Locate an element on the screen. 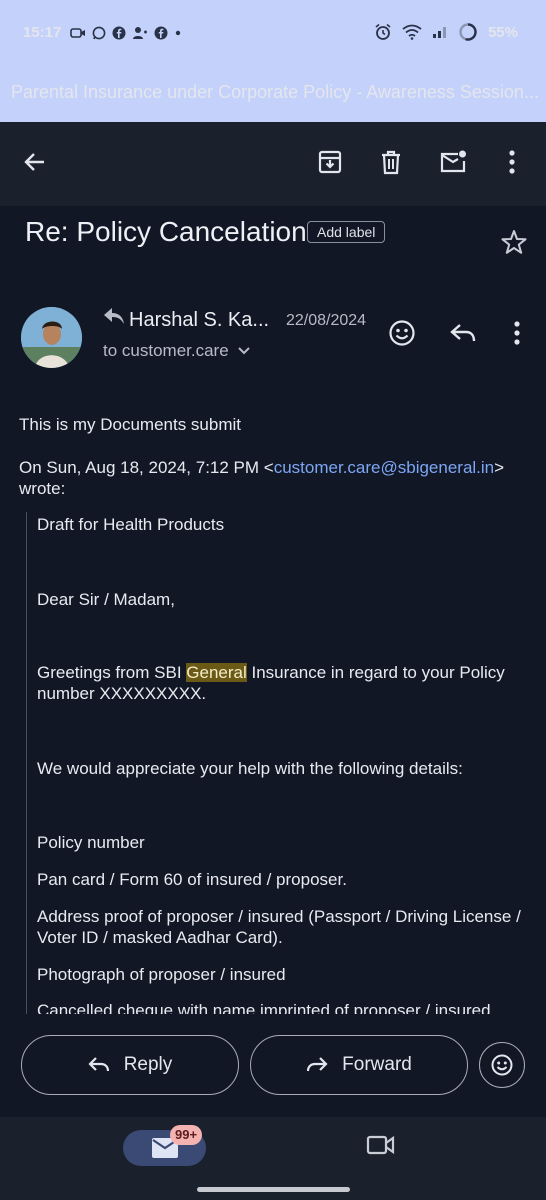  unread-count-badge: 99+ is located at coordinates (186, 1135).